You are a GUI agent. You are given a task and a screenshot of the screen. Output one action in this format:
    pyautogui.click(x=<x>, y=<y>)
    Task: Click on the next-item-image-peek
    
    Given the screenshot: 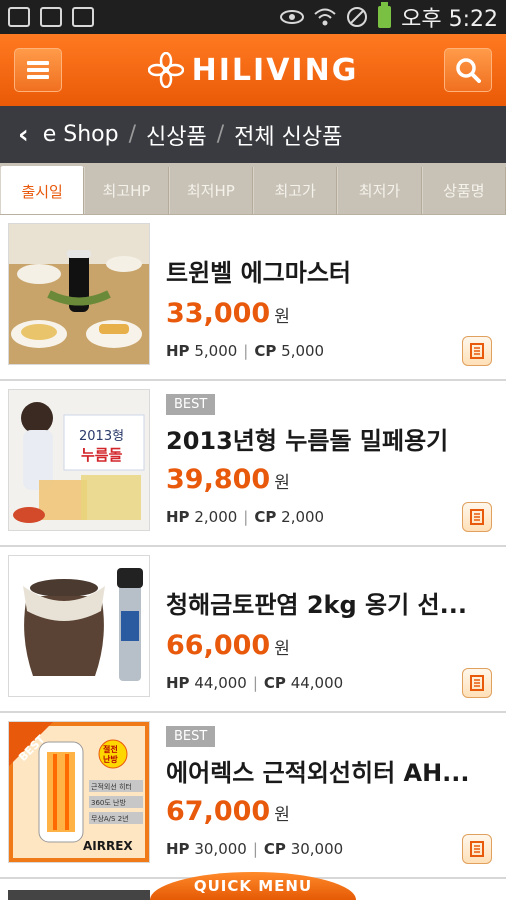 What is the action you would take?
    pyautogui.click(x=79, y=895)
    